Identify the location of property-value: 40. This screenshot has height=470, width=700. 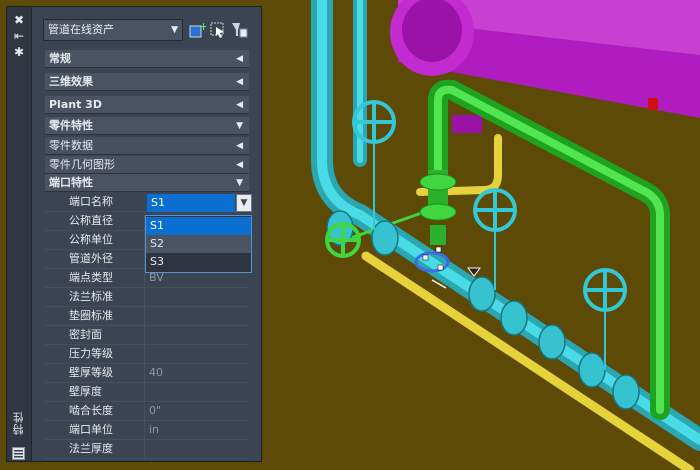
(196, 373).